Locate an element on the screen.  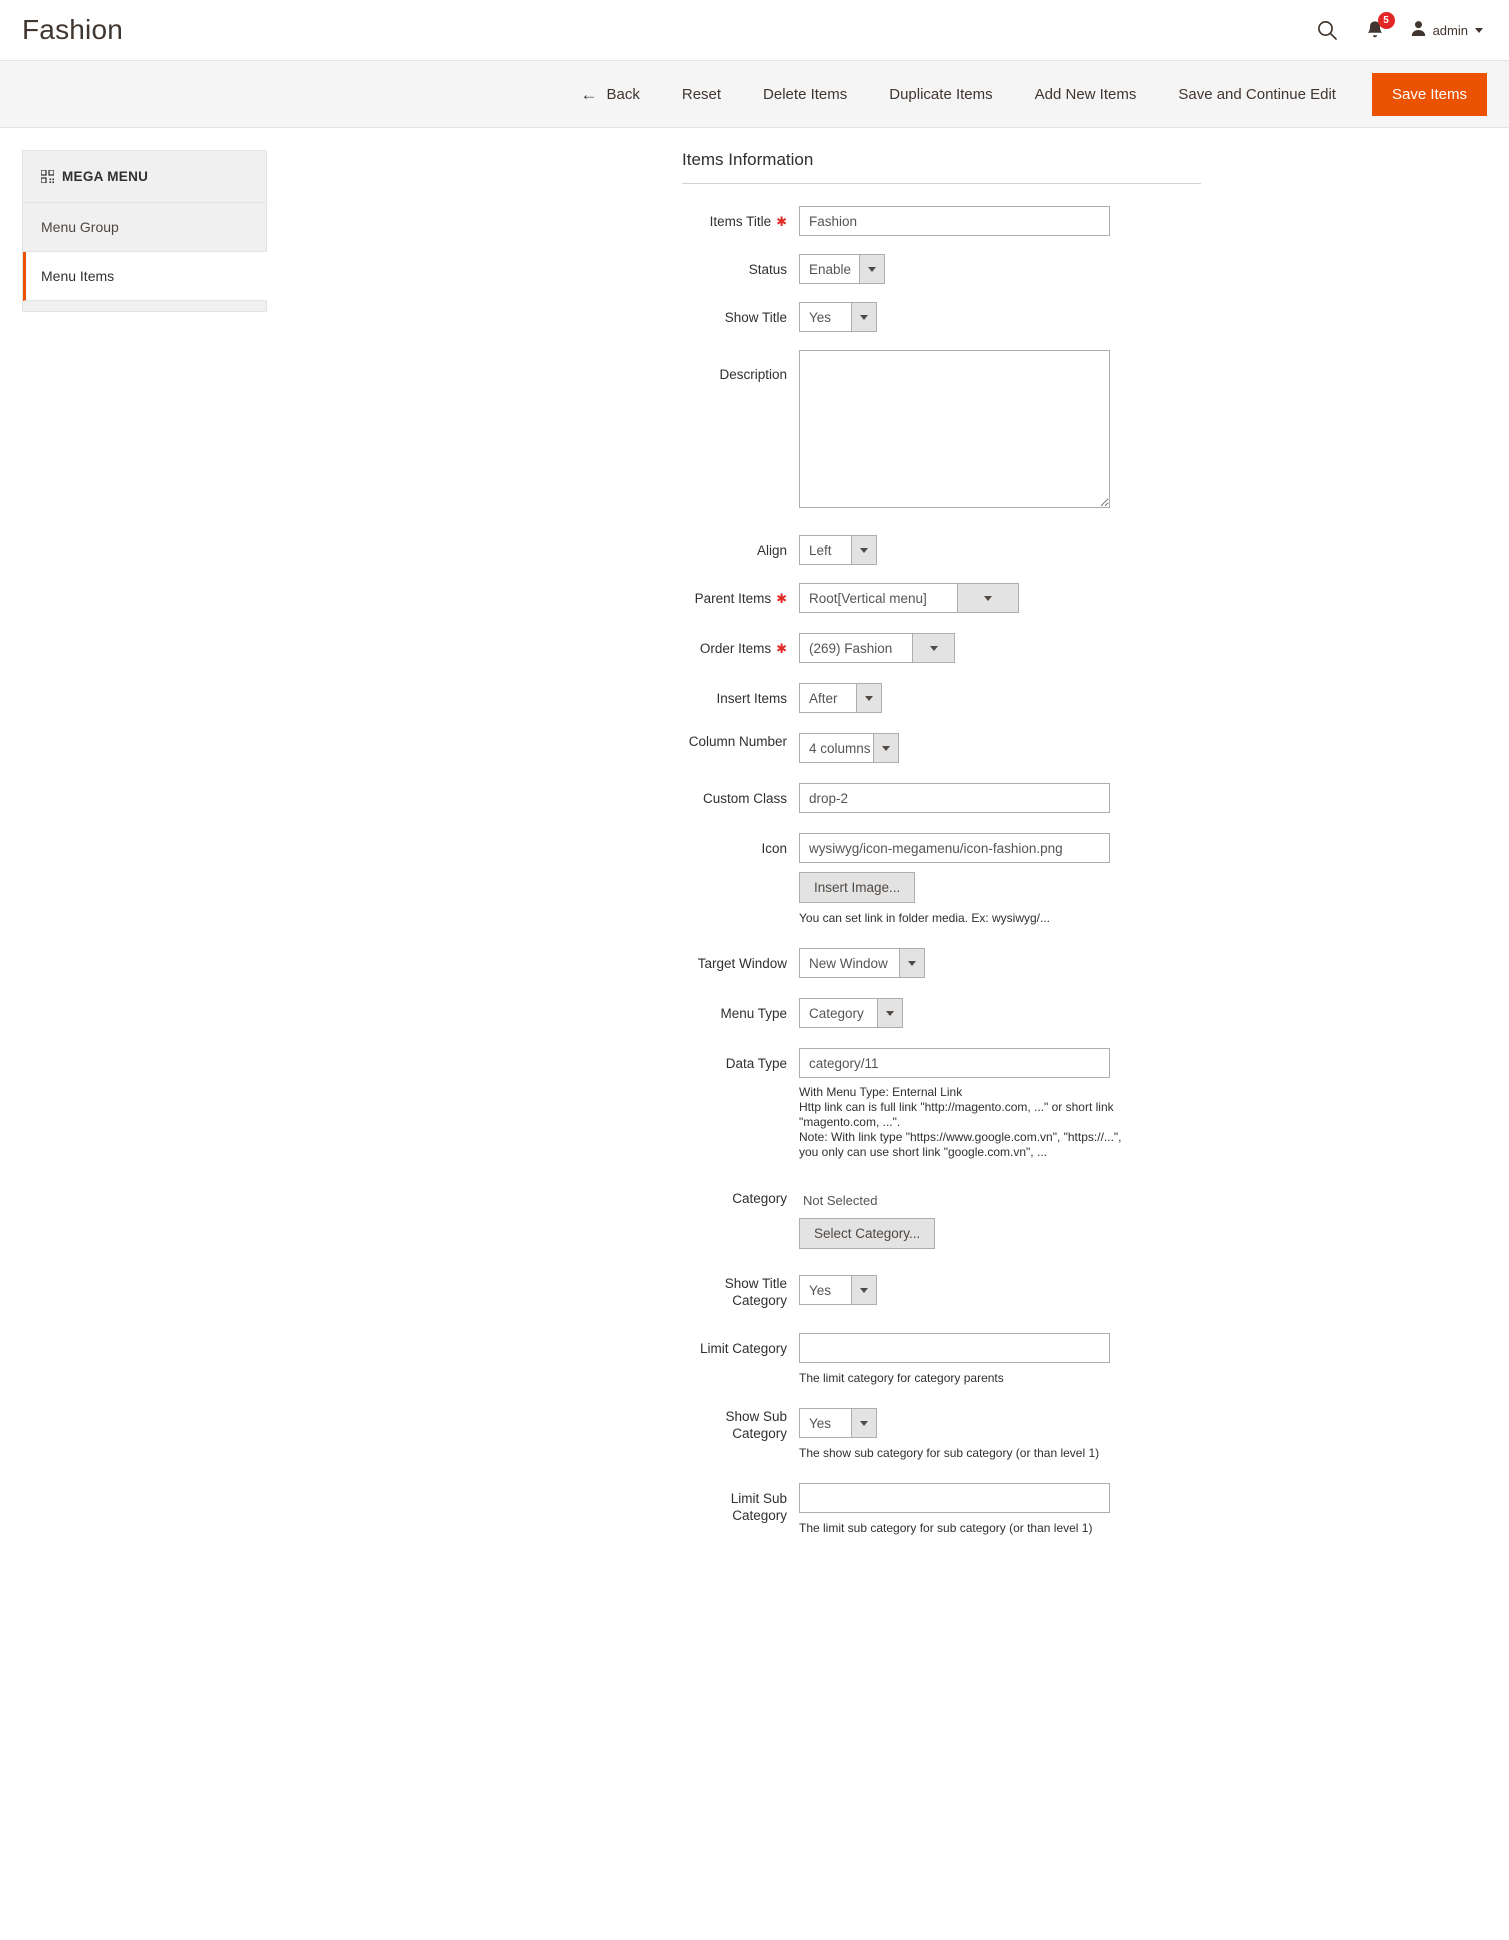
field-column-number: Column Number 4 columns is located at coordinates (1084, 748).